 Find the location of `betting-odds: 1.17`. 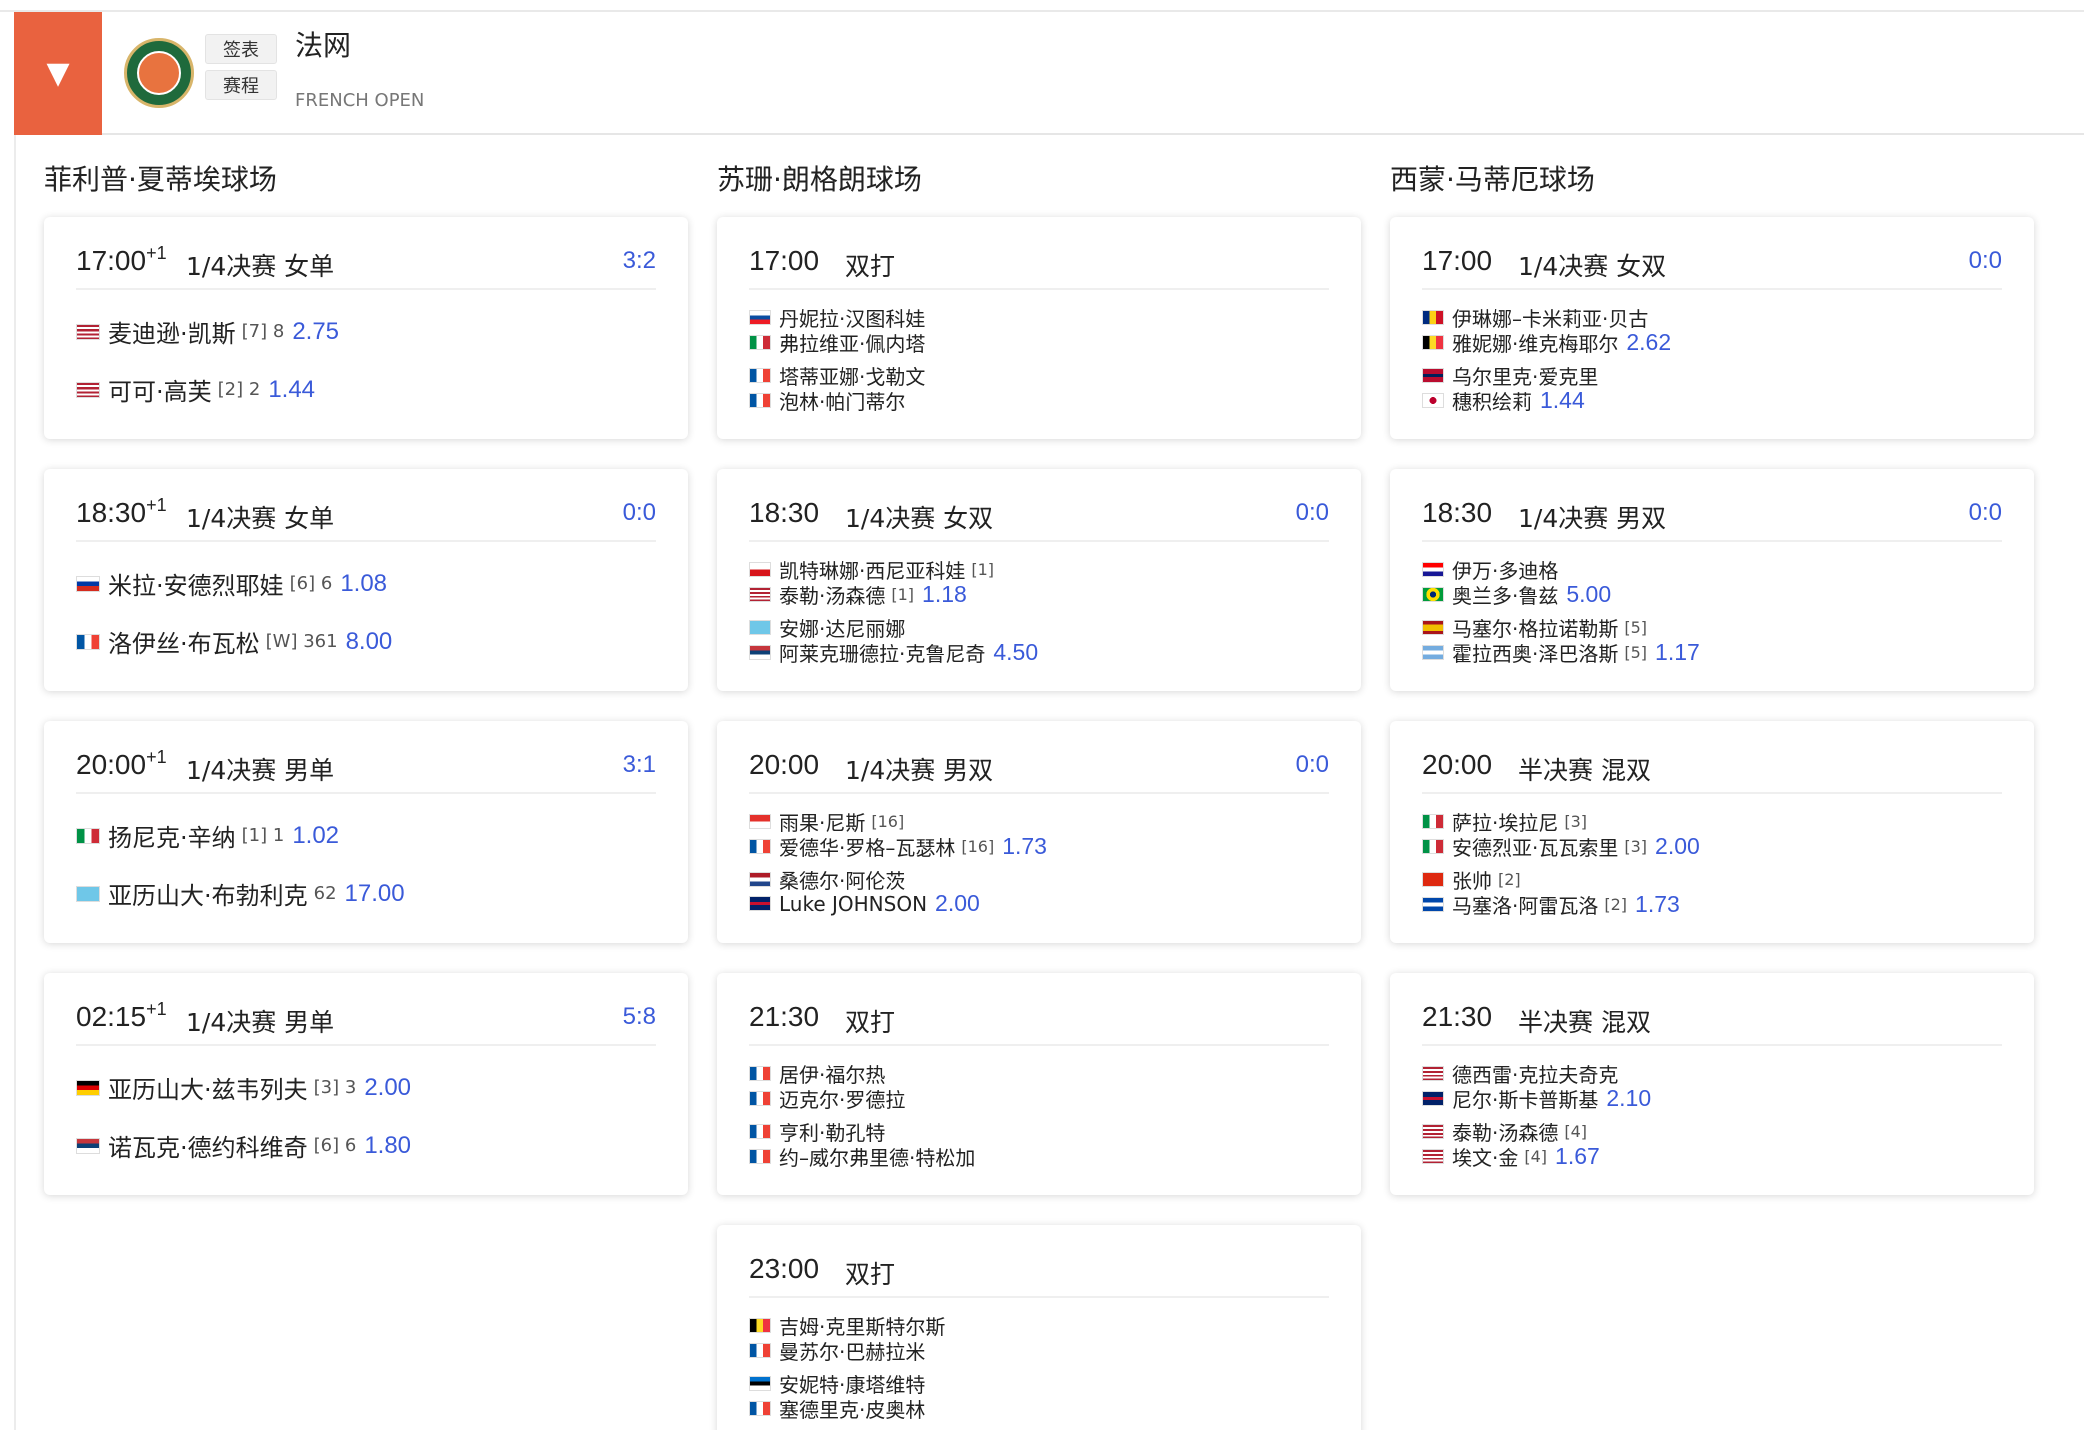

betting-odds: 1.17 is located at coordinates (1677, 652).